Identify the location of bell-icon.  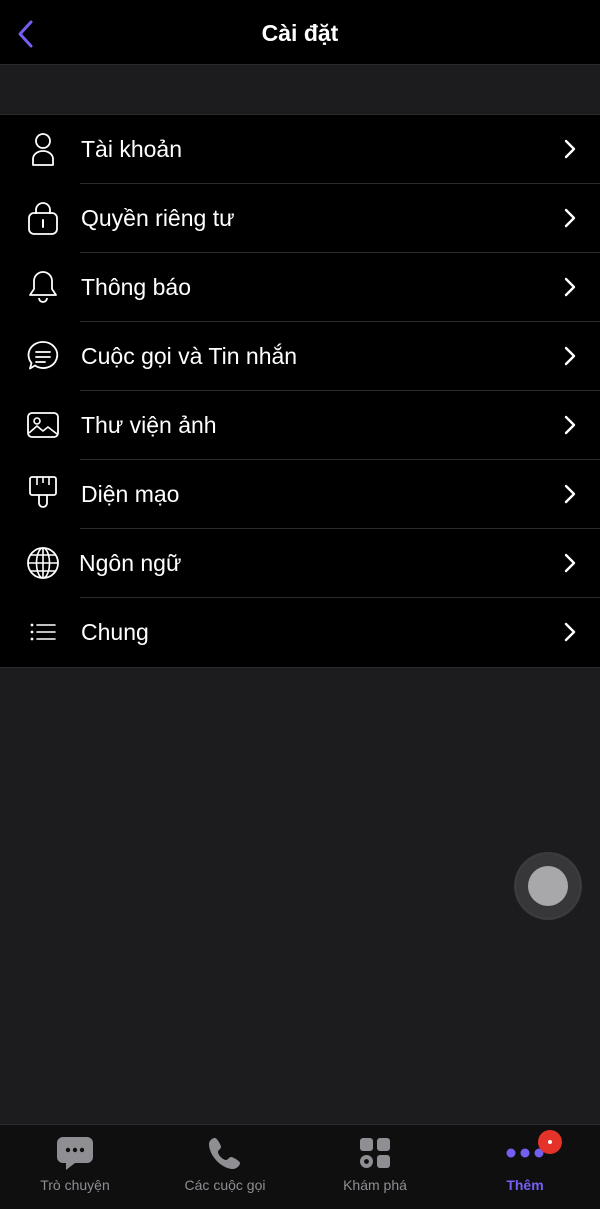
(43, 287).